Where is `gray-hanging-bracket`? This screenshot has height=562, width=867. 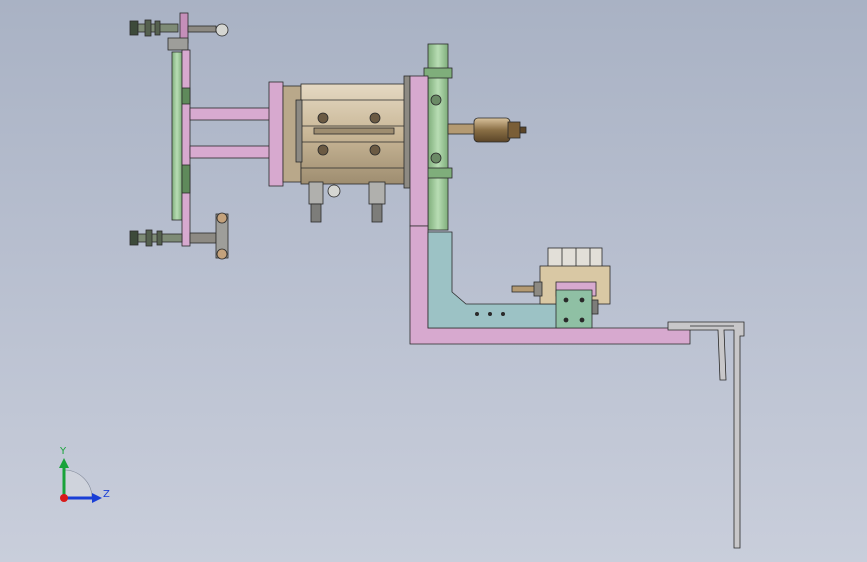
gray-hanging-bracket is located at coordinates (706, 435).